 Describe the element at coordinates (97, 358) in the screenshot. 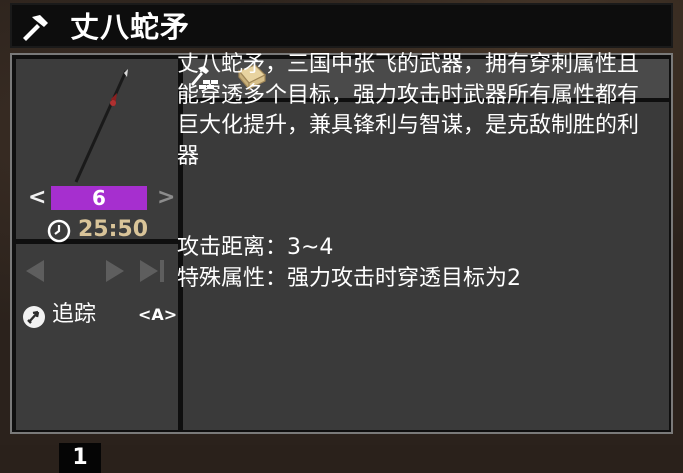

I see `skill-cell: 1 追踪 <A>` at that location.